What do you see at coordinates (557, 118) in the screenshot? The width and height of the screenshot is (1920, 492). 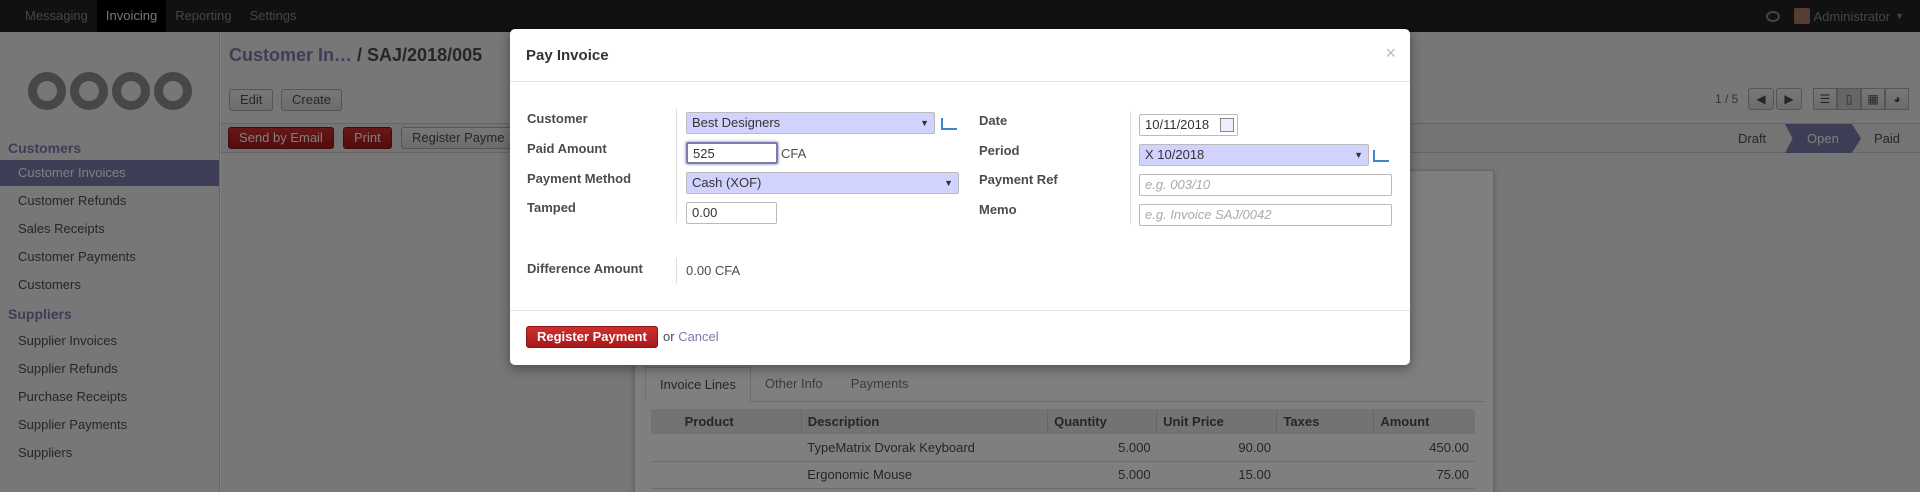 I see `customer-label: Customer` at bounding box center [557, 118].